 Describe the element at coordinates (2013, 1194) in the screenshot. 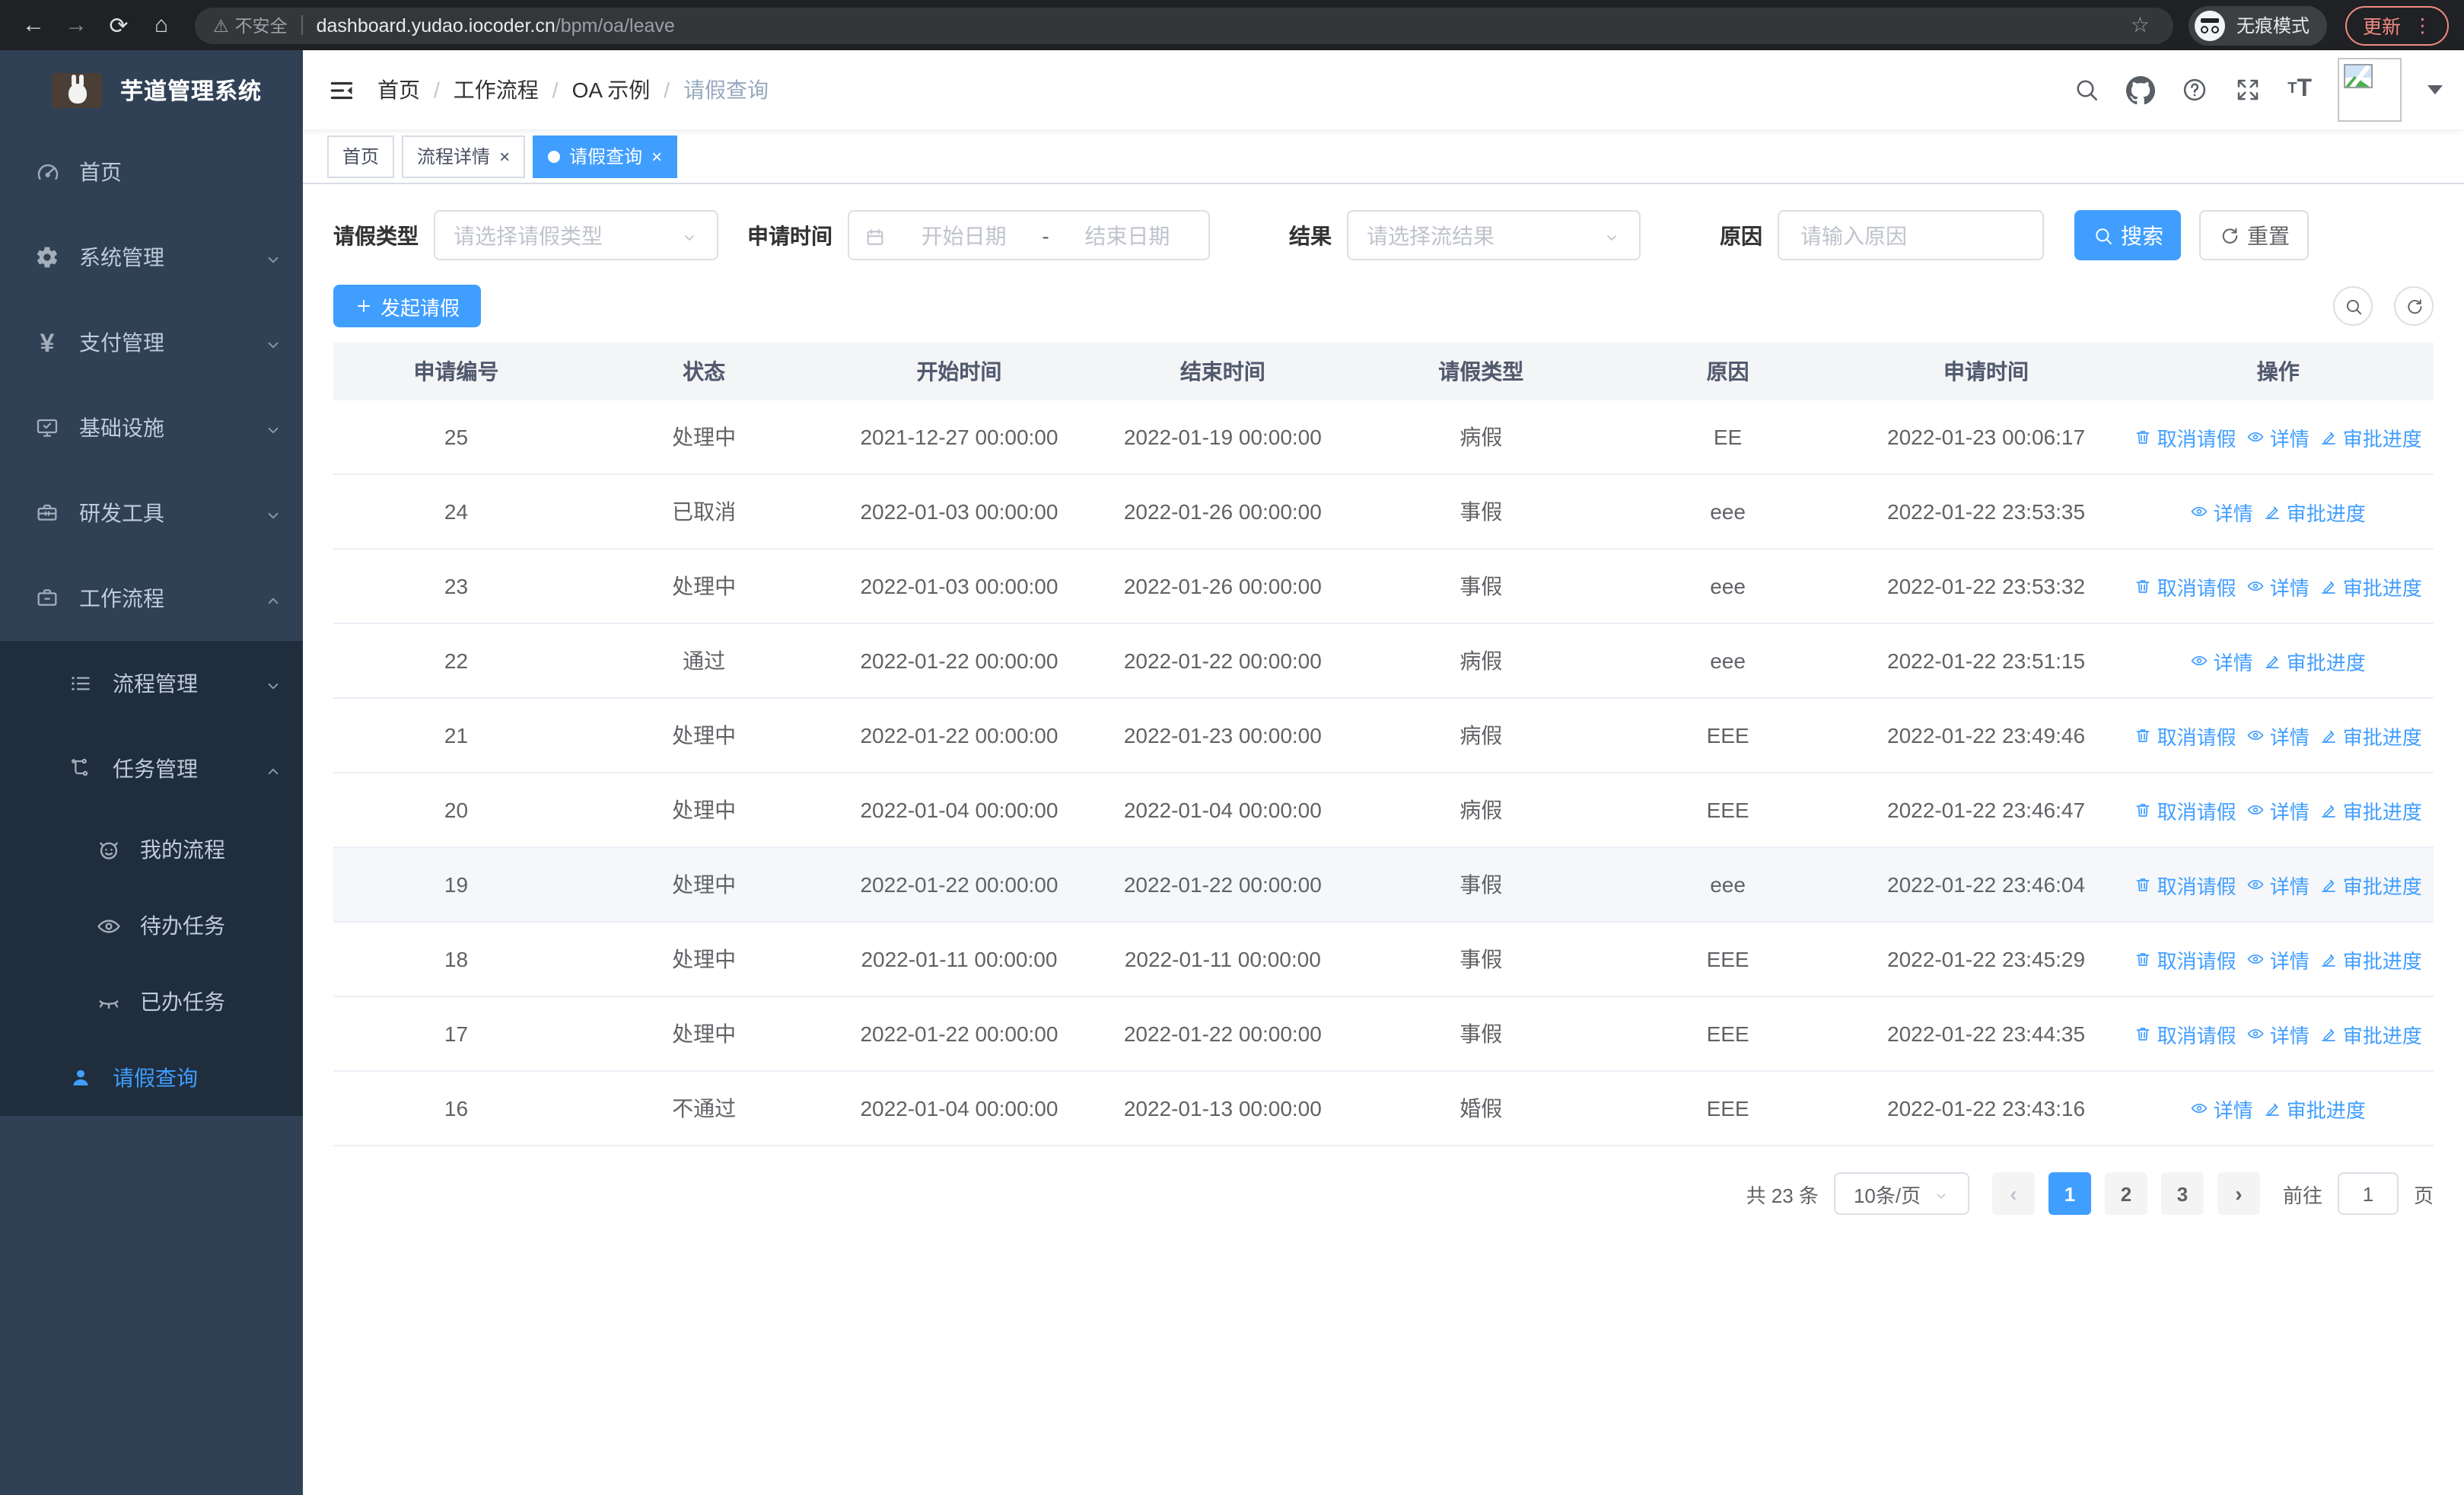

I see `prev-page-button: ‹` at that location.